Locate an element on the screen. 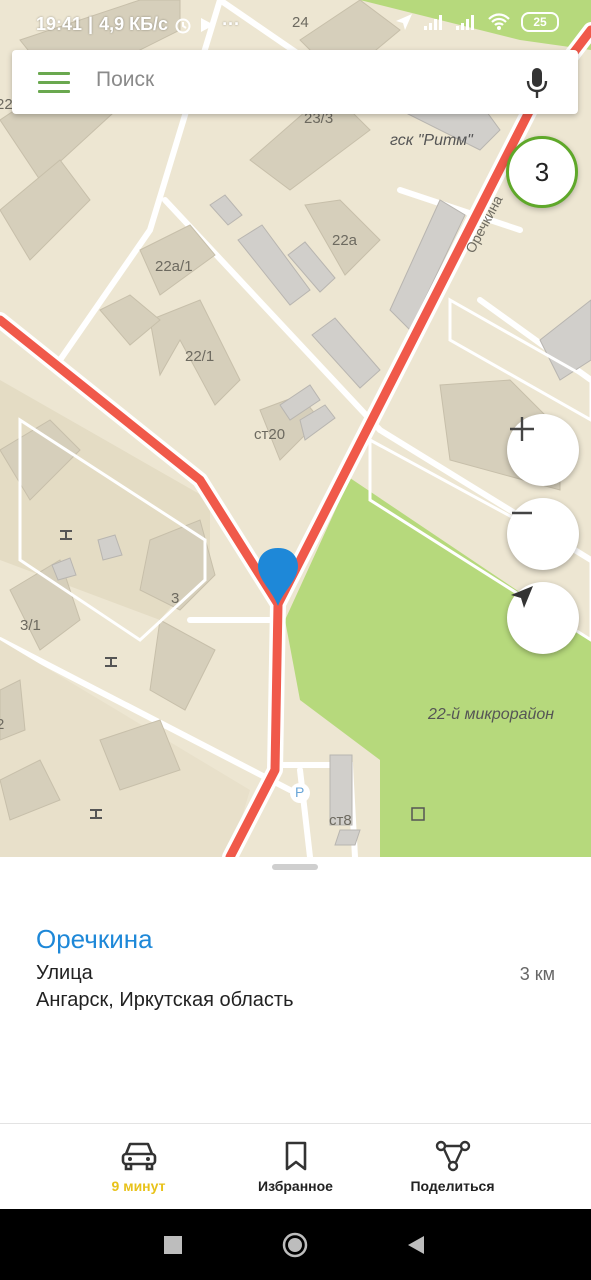 This screenshot has width=591, height=1280. map-label-garage: гск "Ритм" is located at coordinates (431, 140).